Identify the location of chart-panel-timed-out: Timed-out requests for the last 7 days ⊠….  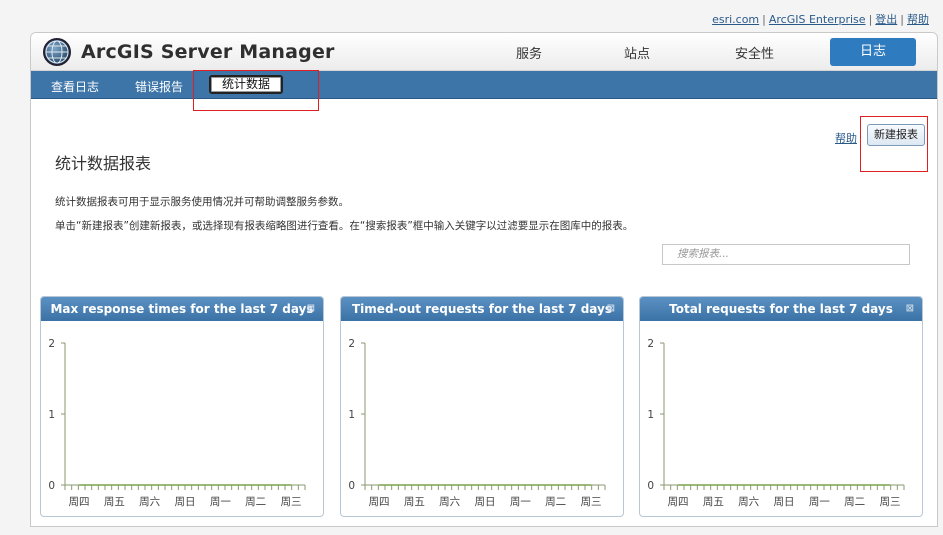
(482, 406).